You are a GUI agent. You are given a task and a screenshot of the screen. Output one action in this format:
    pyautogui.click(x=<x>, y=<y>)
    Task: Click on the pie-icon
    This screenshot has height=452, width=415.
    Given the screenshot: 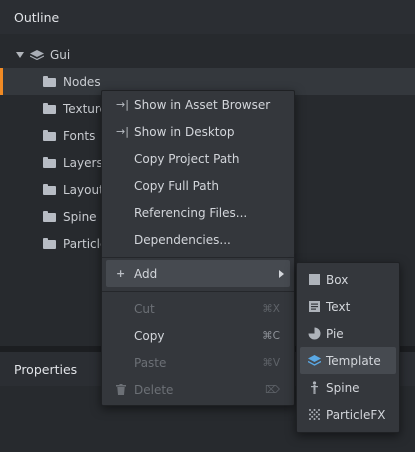 What is the action you would take?
    pyautogui.click(x=314, y=333)
    